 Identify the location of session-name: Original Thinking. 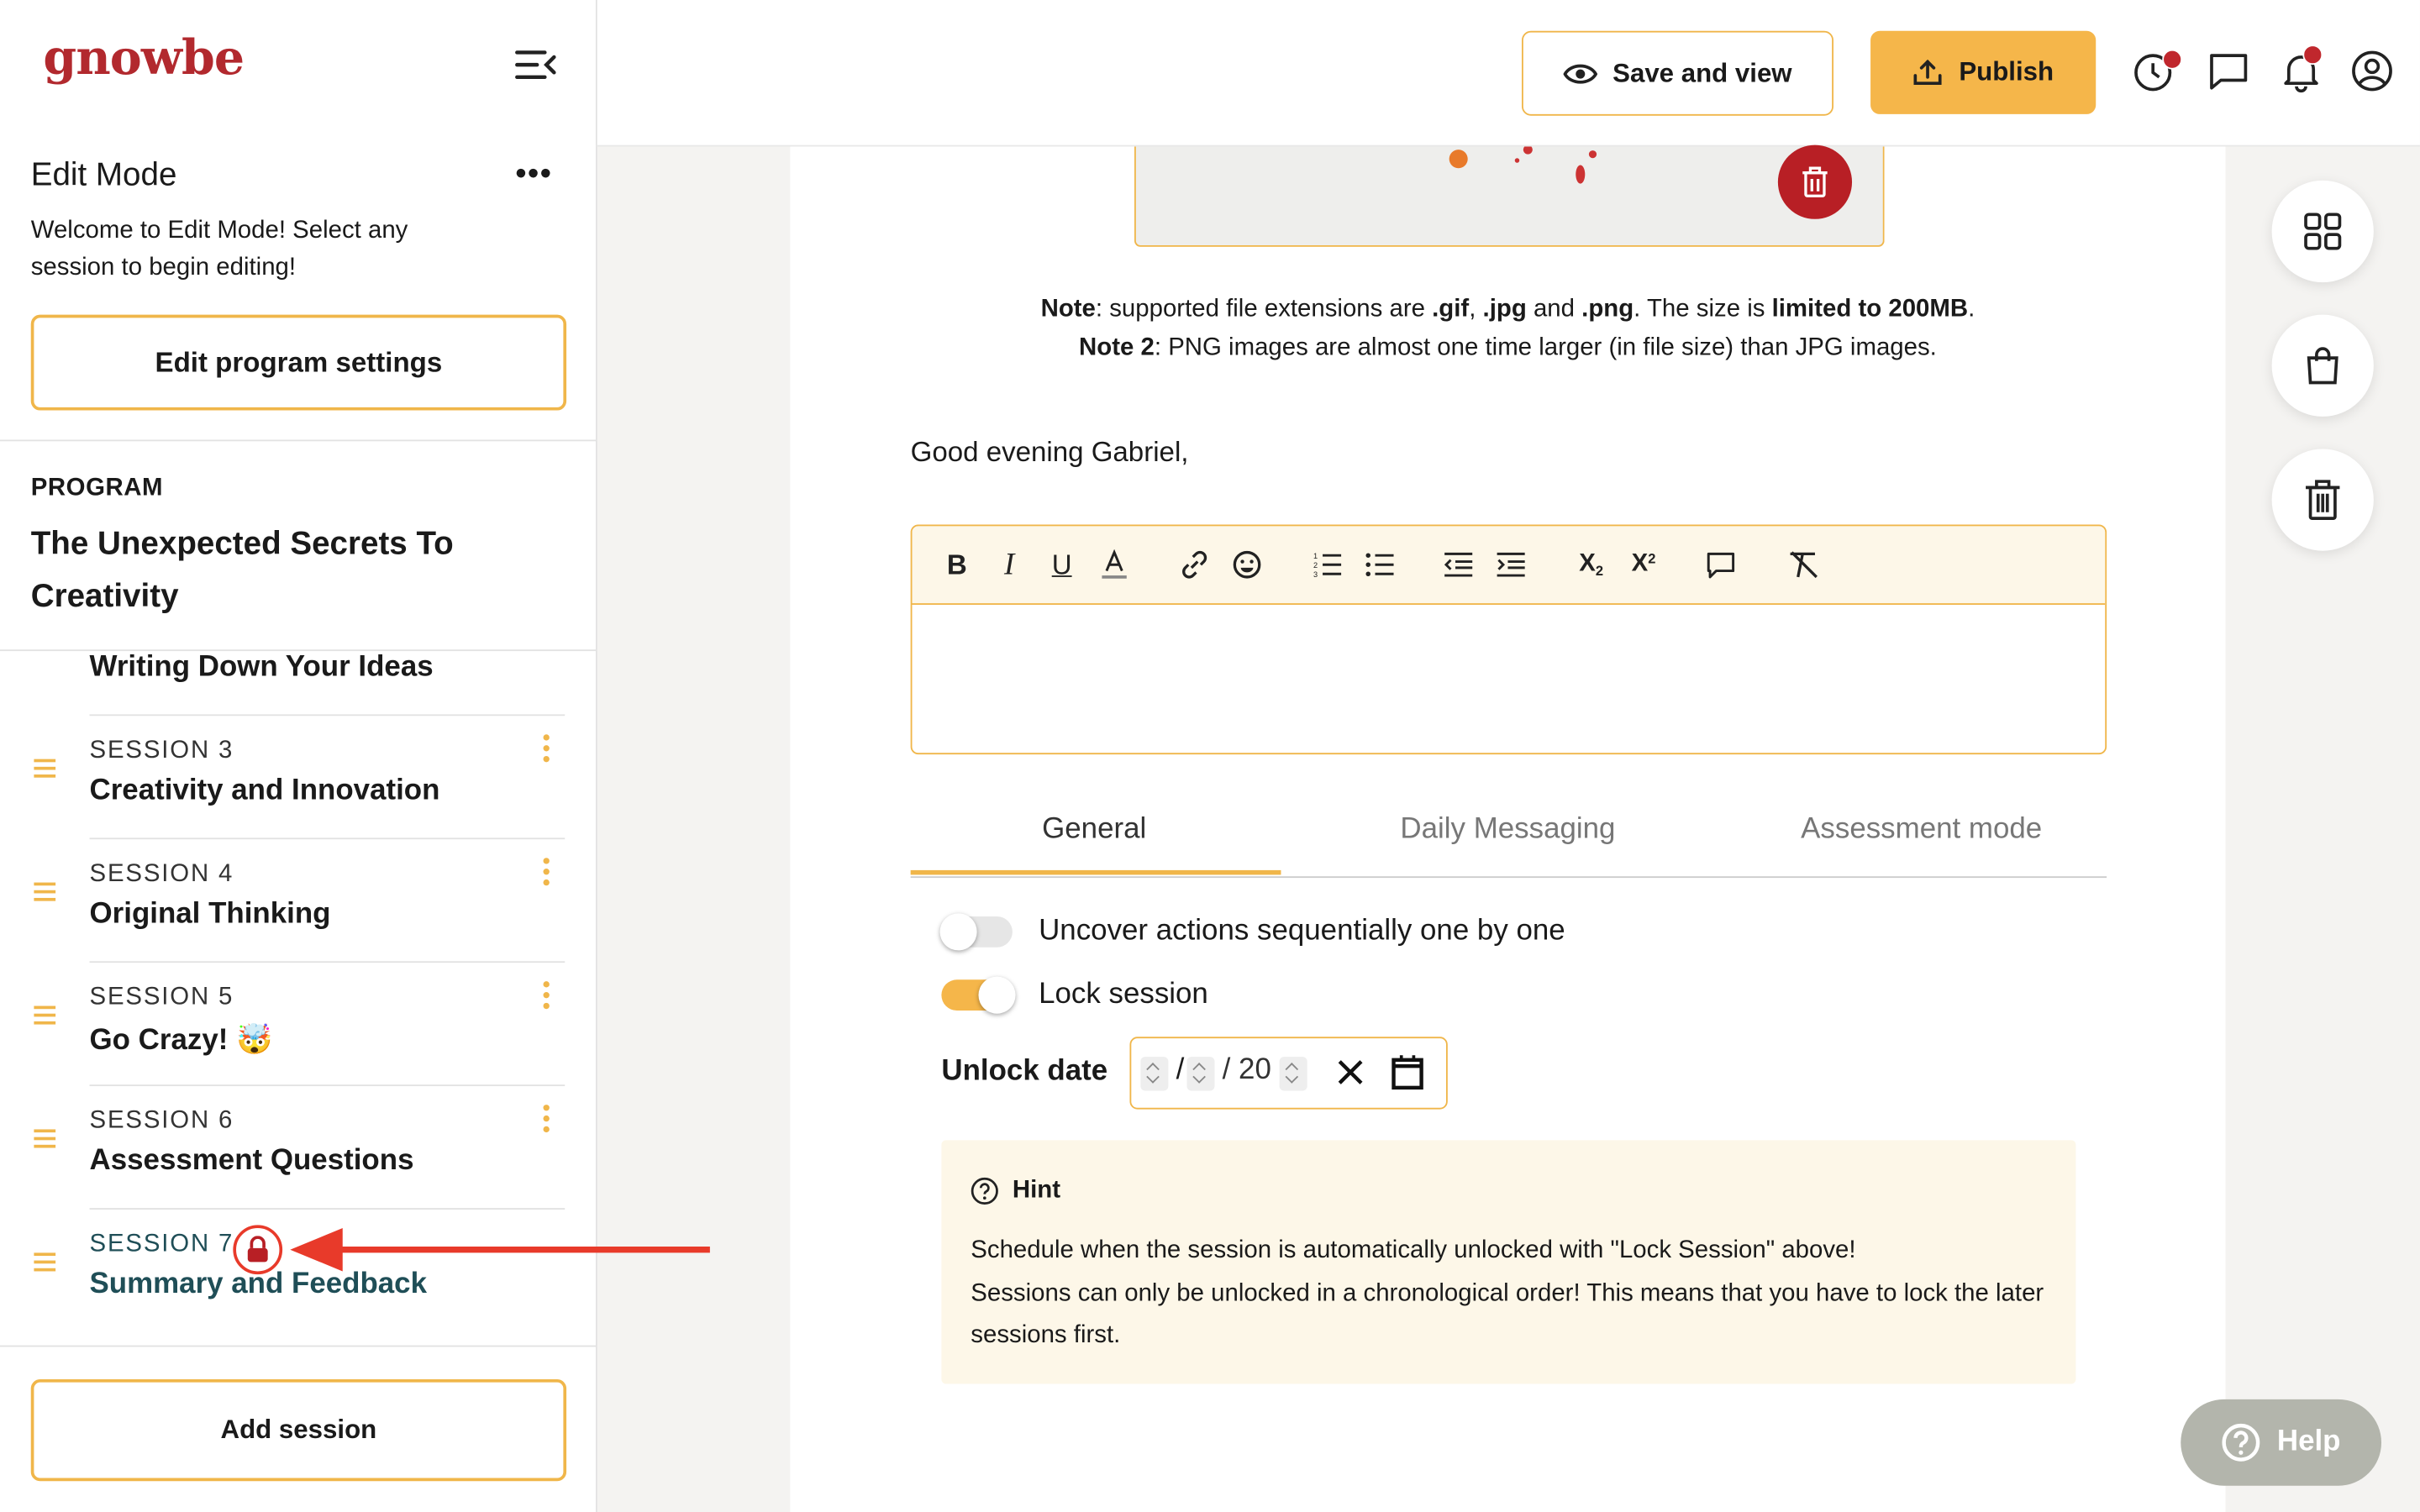
(210, 914).